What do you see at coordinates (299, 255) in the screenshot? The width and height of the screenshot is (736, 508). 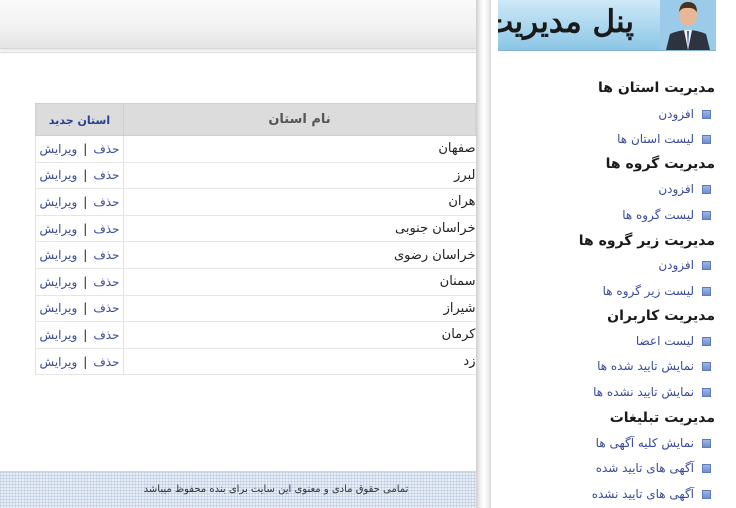 I see `province-name: خراسان رضوی` at bounding box center [299, 255].